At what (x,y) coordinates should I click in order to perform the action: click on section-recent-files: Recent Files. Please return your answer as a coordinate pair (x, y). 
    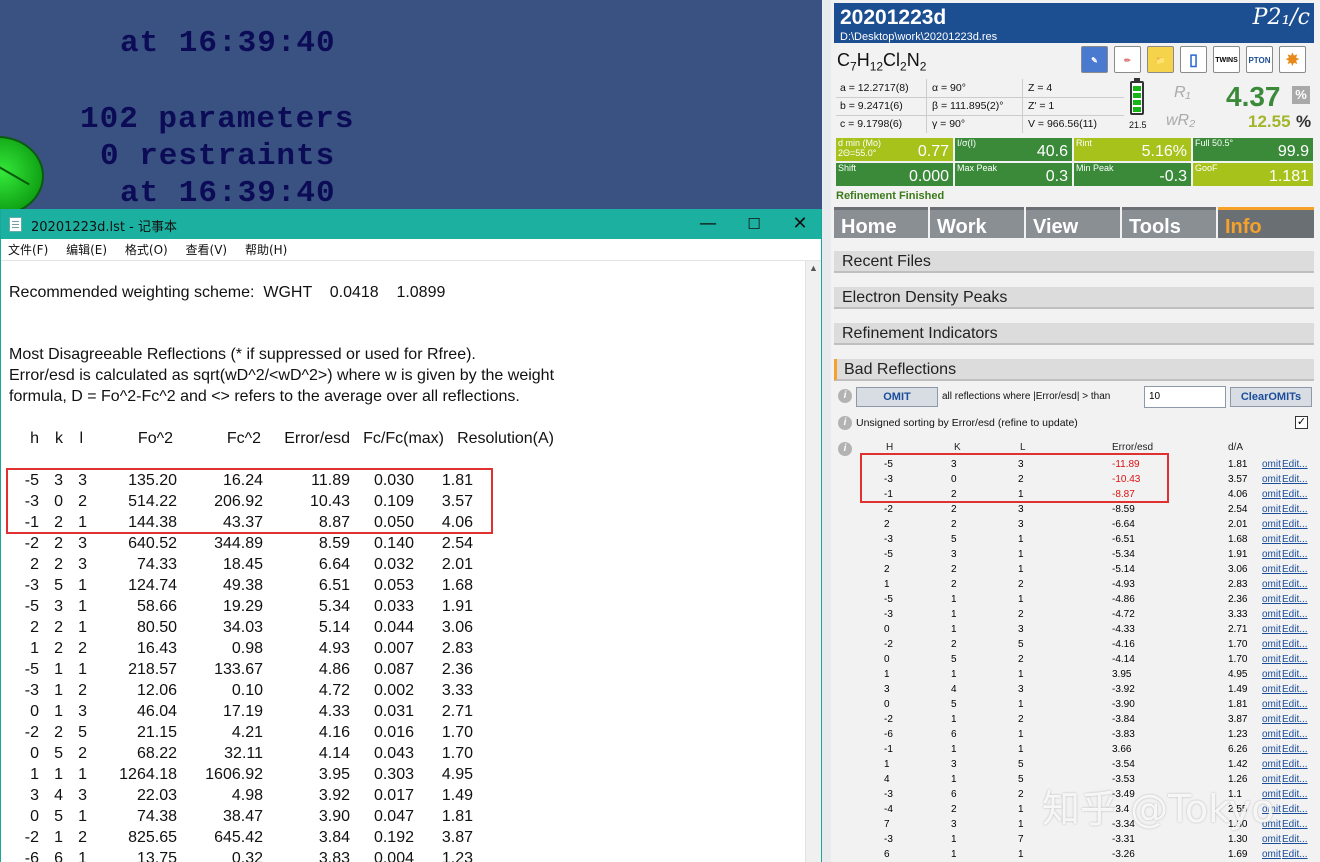
    Looking at the image, I should click on (1074, 262).